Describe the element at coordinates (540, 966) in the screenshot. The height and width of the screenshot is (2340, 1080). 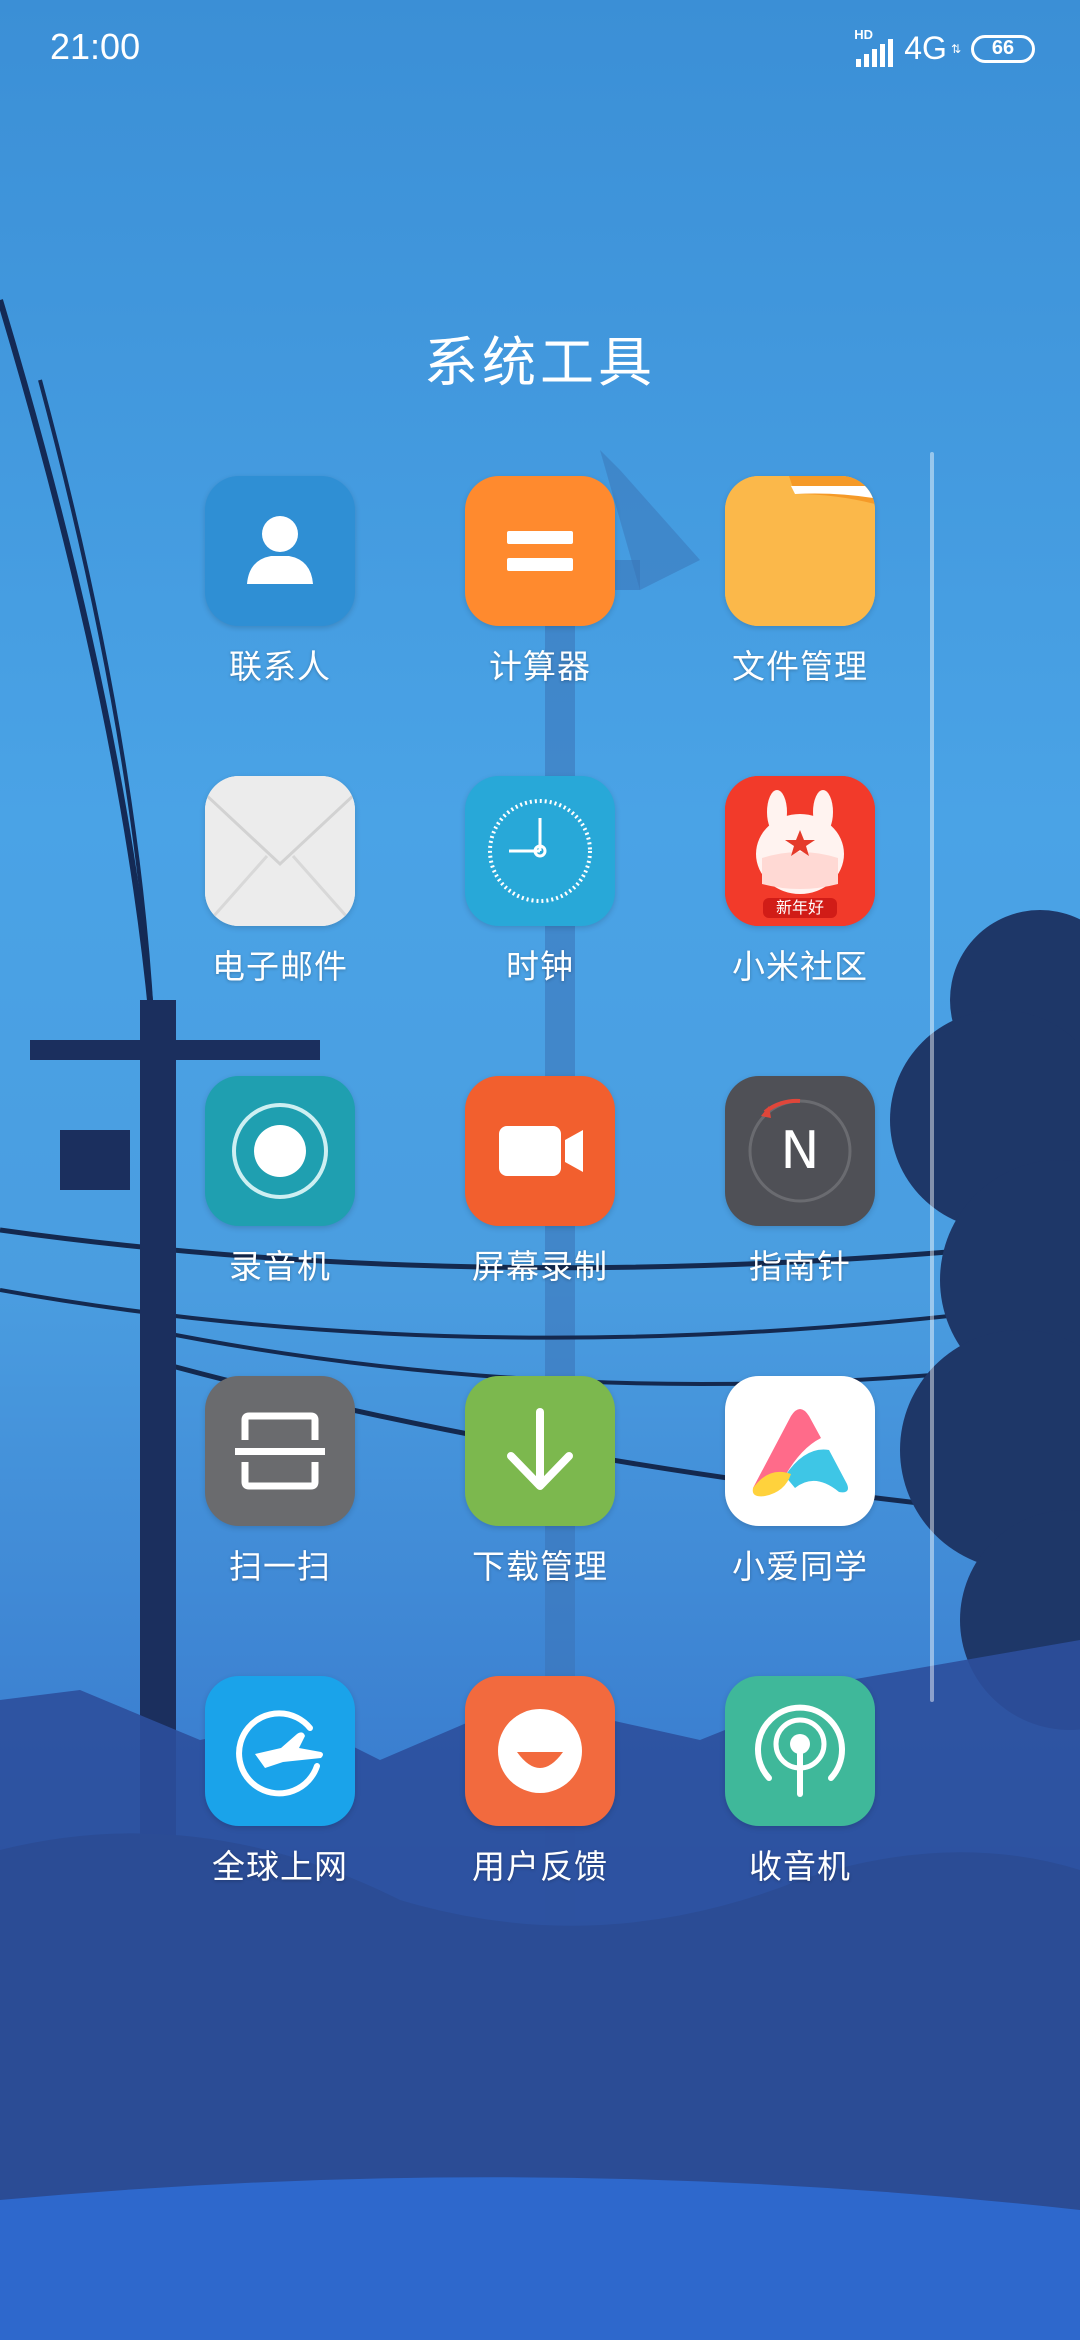
I see `app-label: 时钟` at that location.